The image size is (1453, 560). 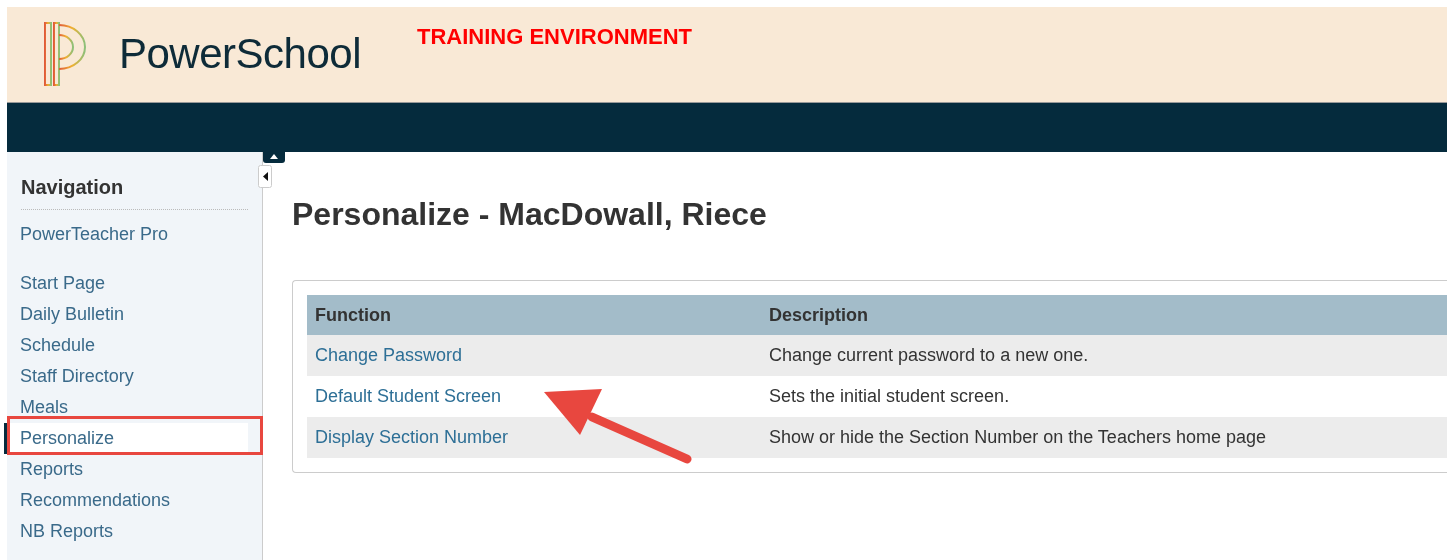 I want to click on function-link: Change Password, so click(x=534, y=355).